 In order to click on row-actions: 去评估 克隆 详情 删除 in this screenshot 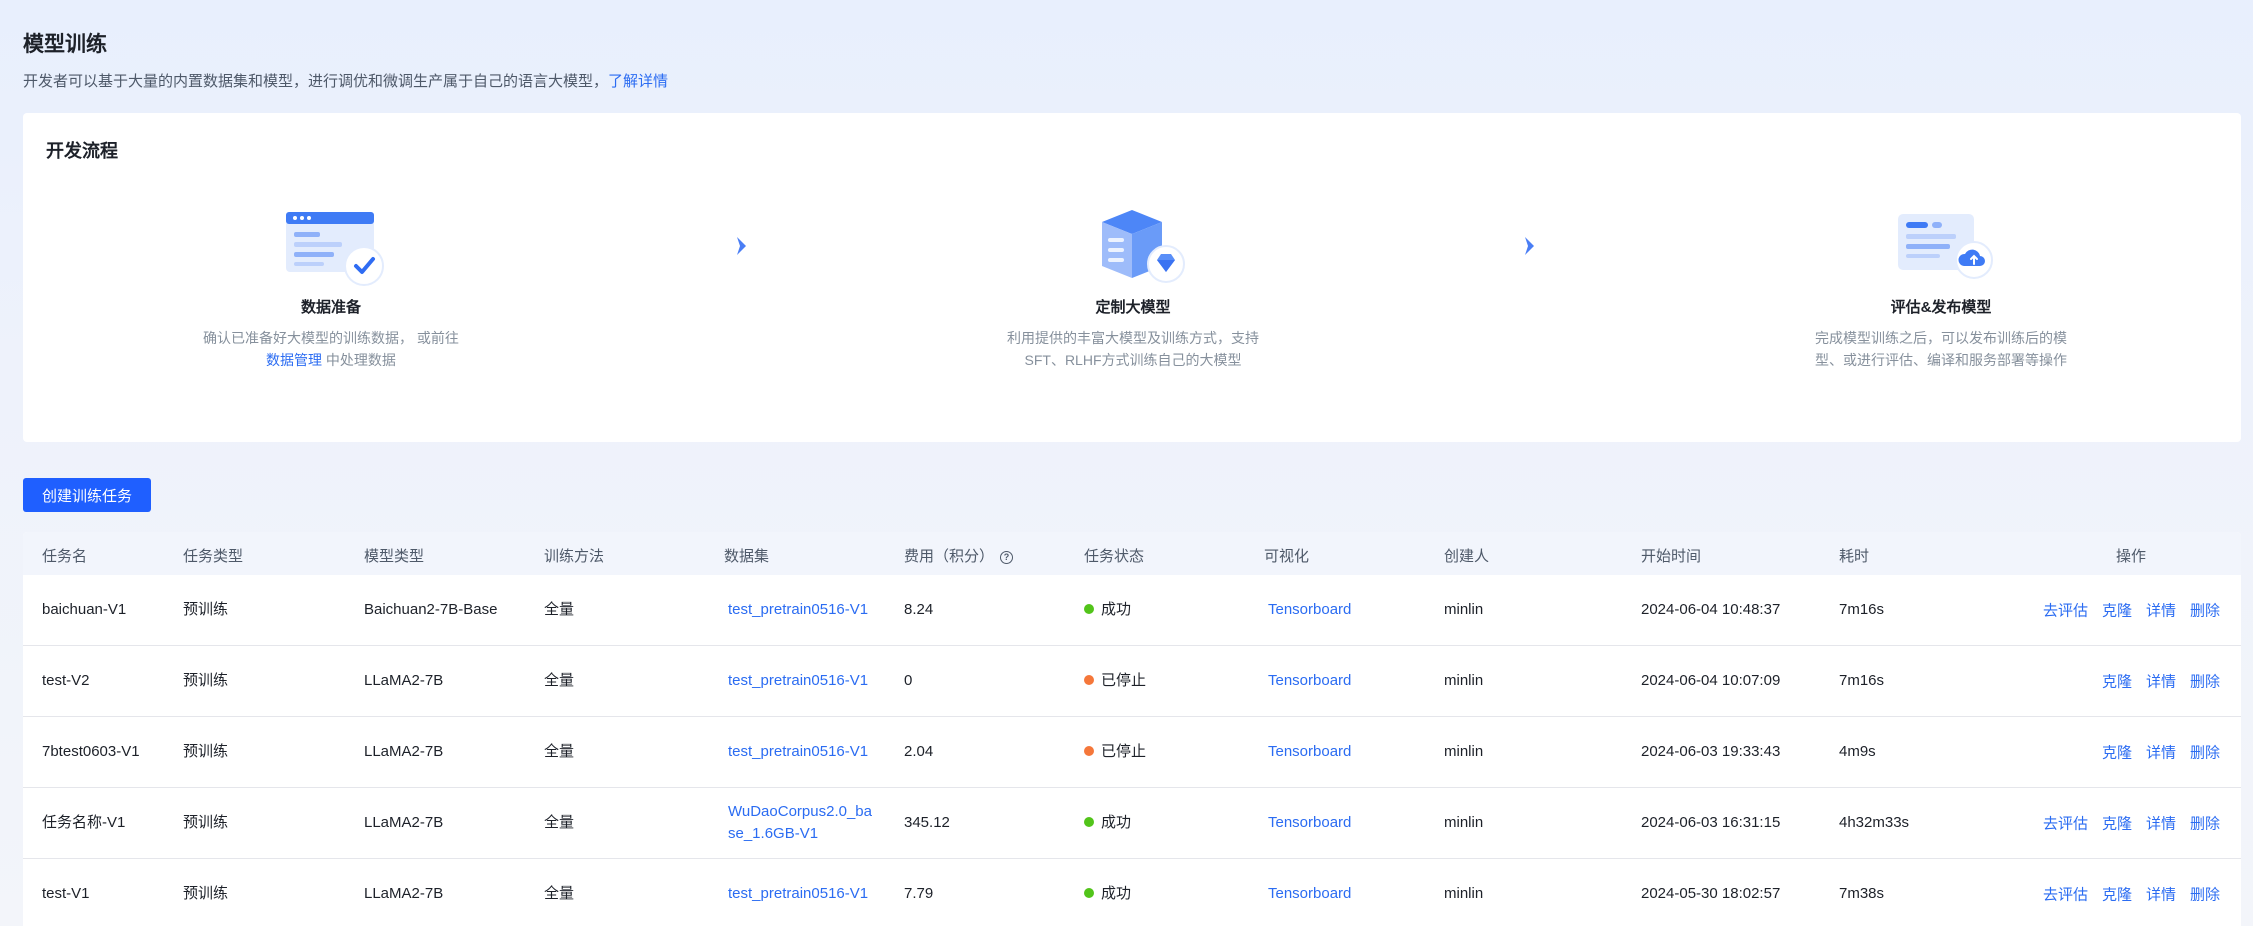, I will do `click(2131, 823)`.